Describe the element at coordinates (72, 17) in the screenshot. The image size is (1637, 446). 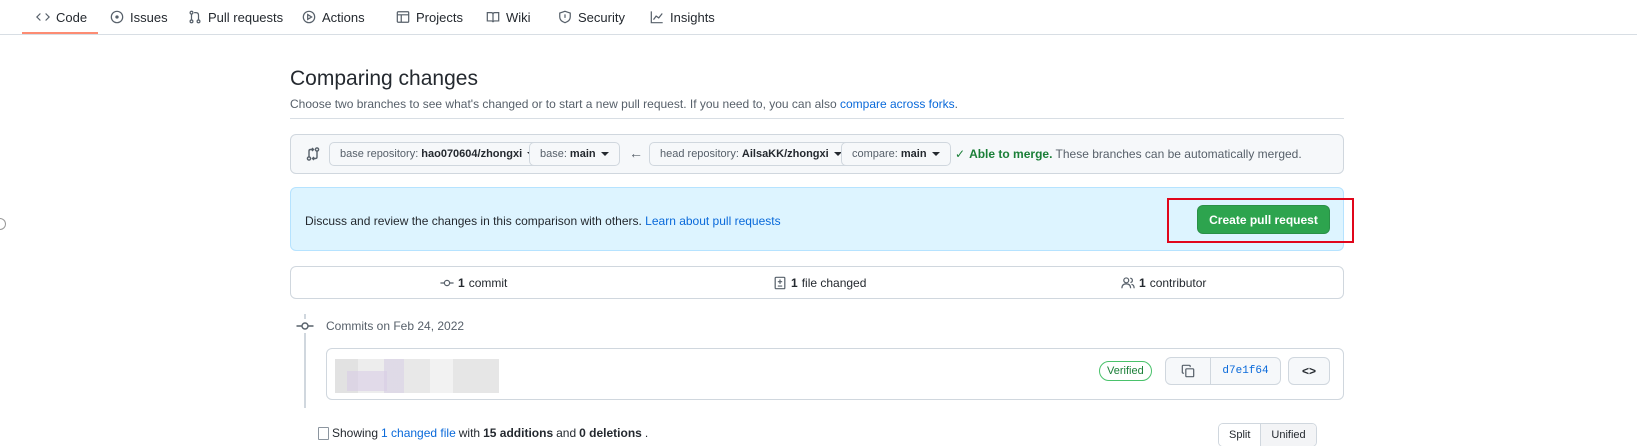
I see `tab-code-label: Code` at that location.